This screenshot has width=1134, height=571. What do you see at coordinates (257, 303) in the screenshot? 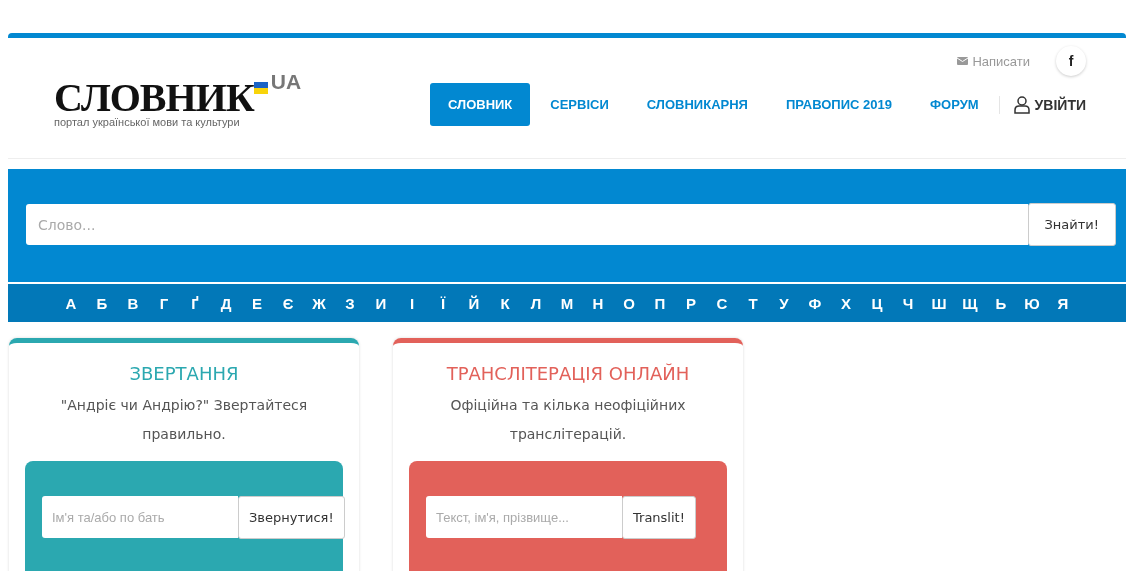
I see `letter-link: Е` at bounding box center [257, 303].